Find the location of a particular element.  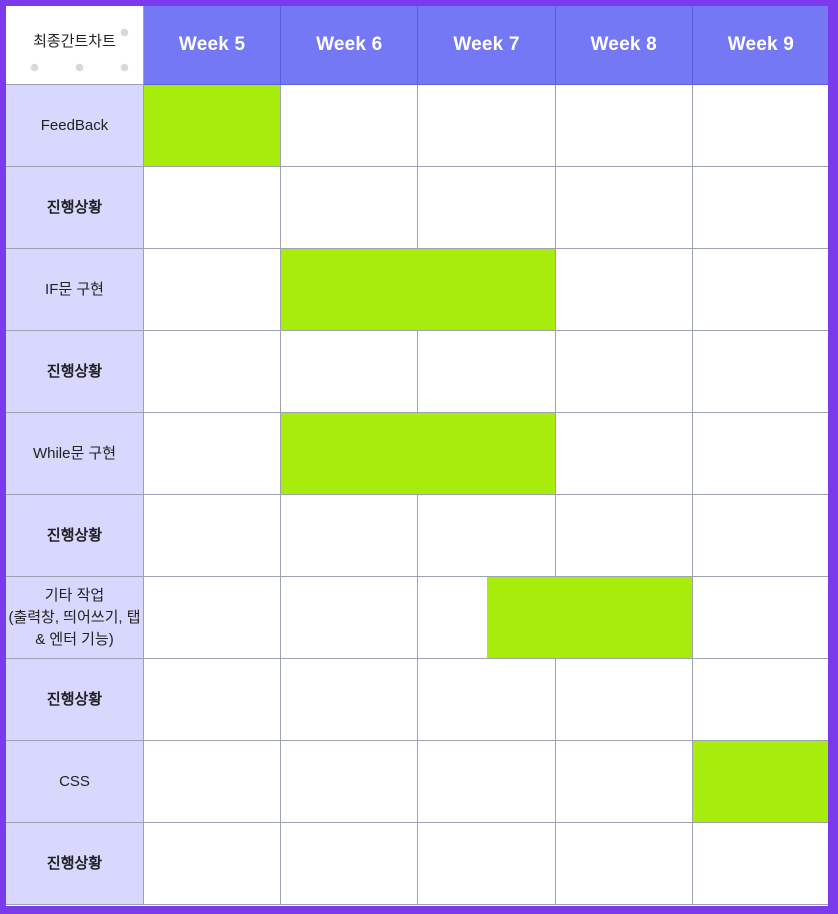

week-header: Week 5 is located at coordinates (213, 45).